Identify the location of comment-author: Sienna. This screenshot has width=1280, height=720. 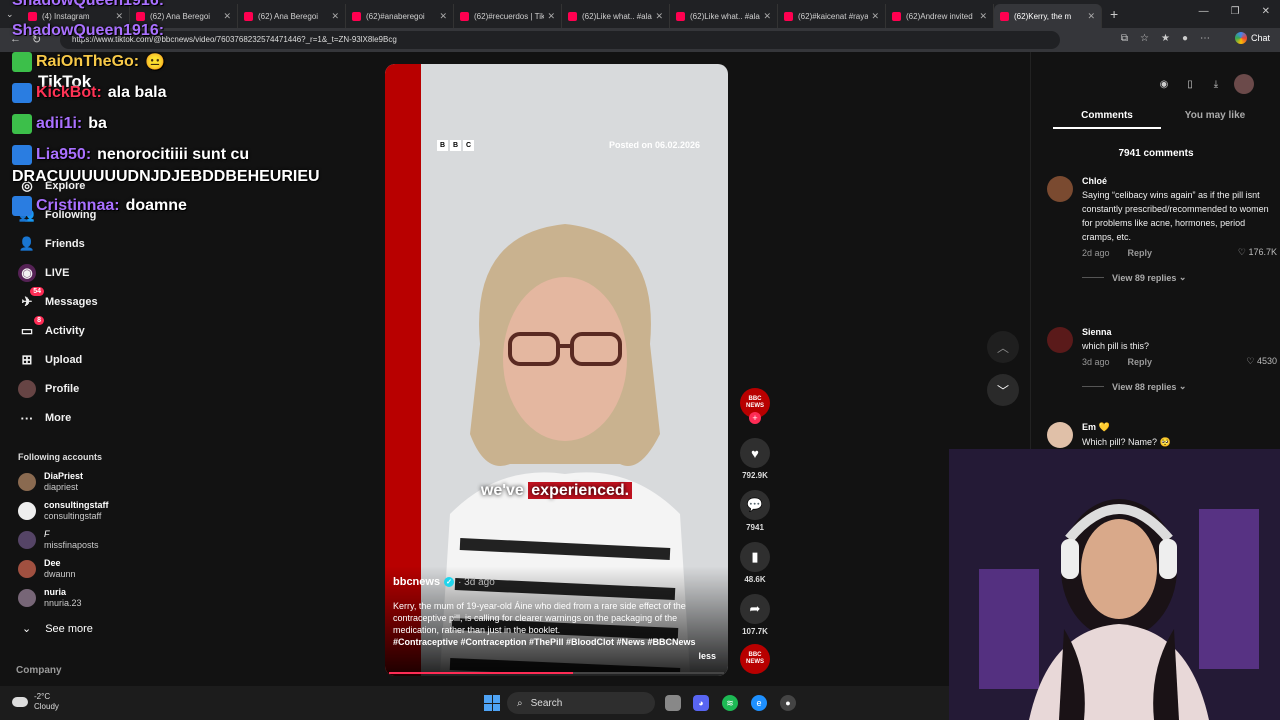
(1179, 332).